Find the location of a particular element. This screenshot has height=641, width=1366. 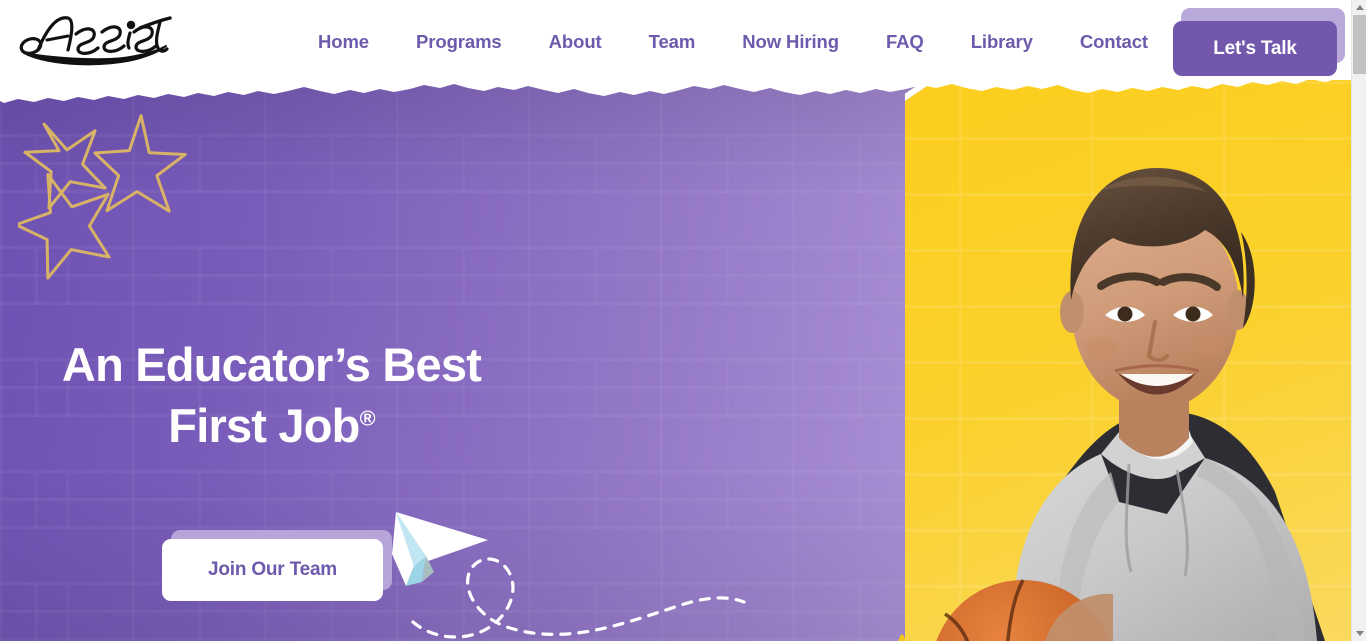

join-our-team-button: Join Our Team is located at coordinates (272, 570).